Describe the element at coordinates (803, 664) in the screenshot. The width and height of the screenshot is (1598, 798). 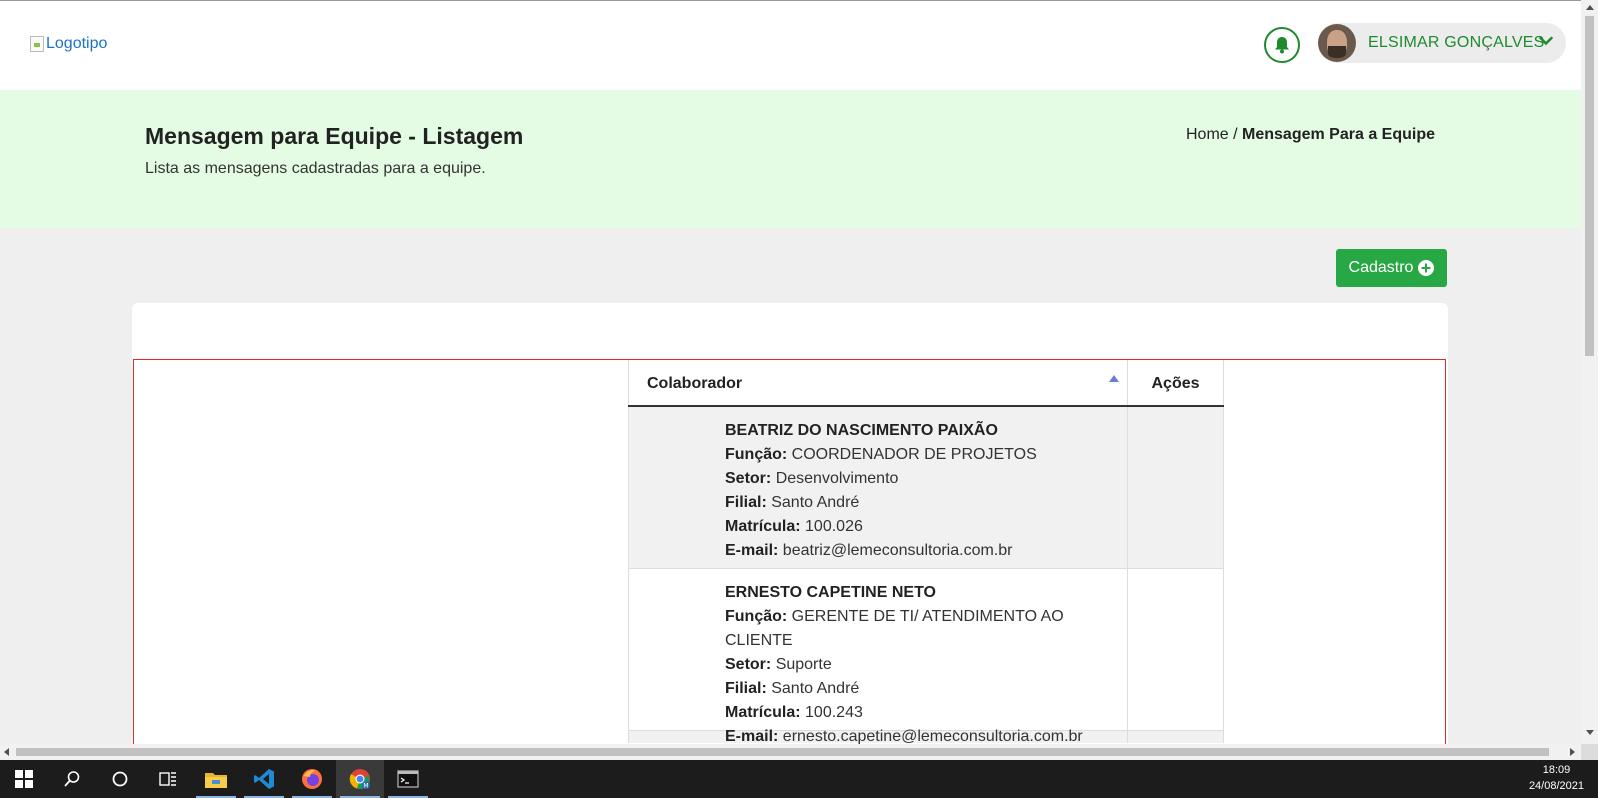
I see `setor-value: Suporte` at that location.